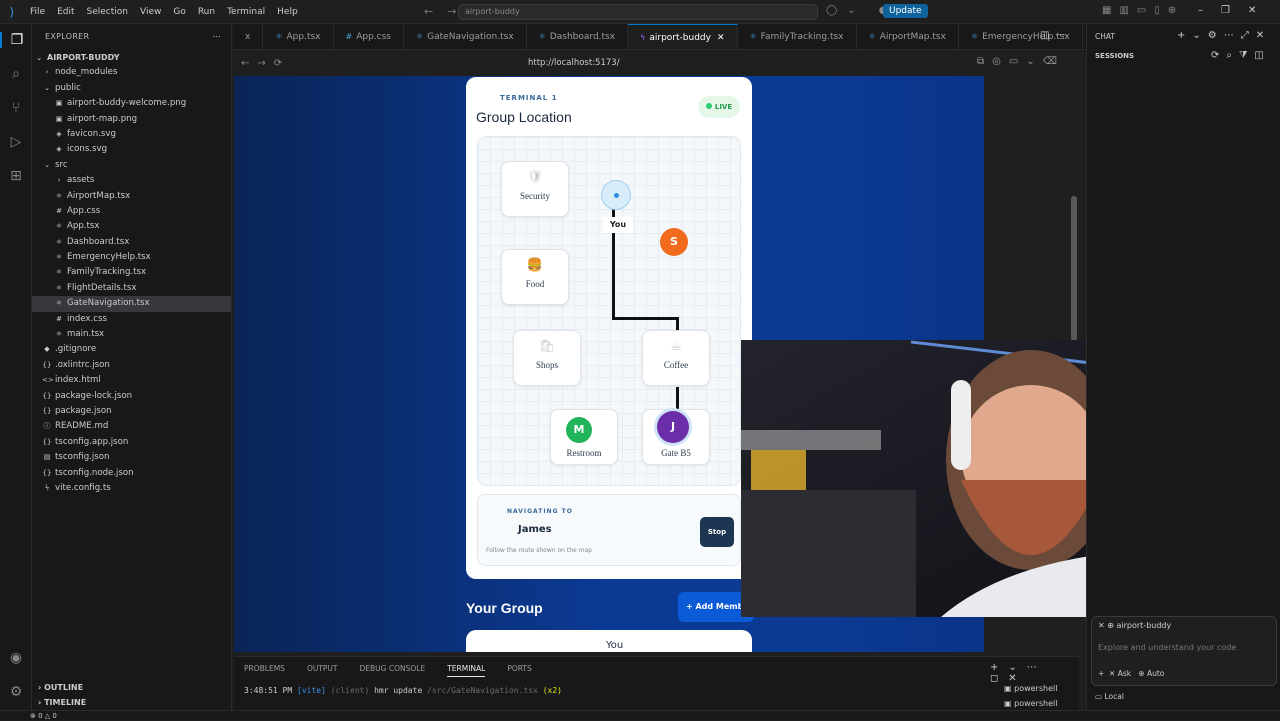 The width and height of the screenshot is (1280, 721). Describe the element at coordinates (465, 36) in the screenshot. I see `editor-tab: ⚛ GateNavigation.tsx` at that location.